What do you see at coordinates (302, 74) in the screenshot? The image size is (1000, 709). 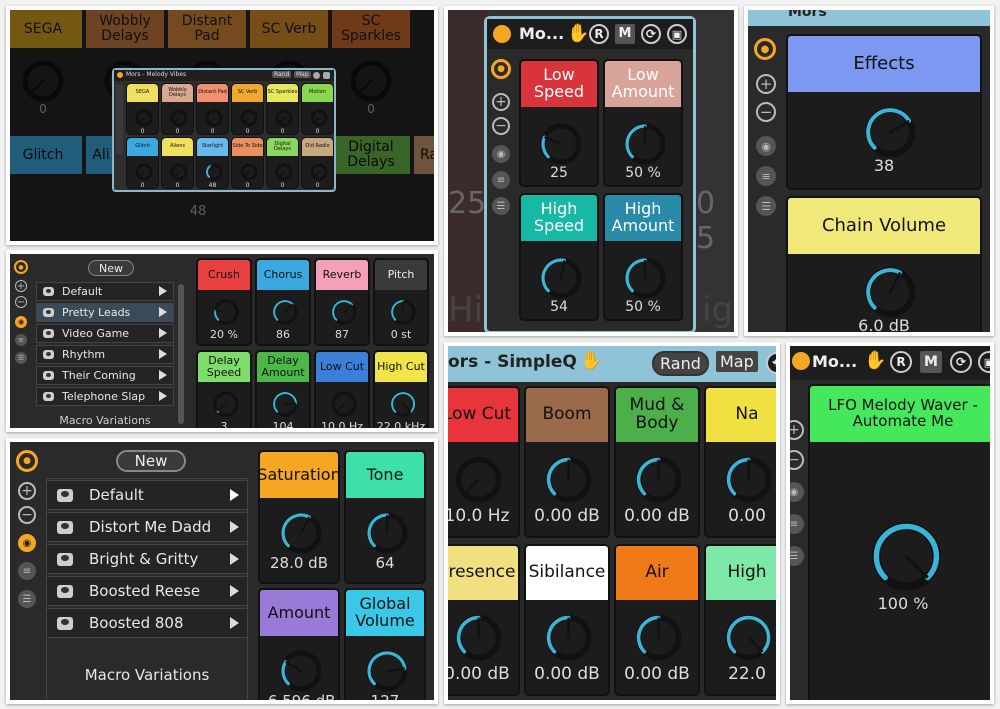 I see `mini-map-button: Map` at bounding box center [302, 74].